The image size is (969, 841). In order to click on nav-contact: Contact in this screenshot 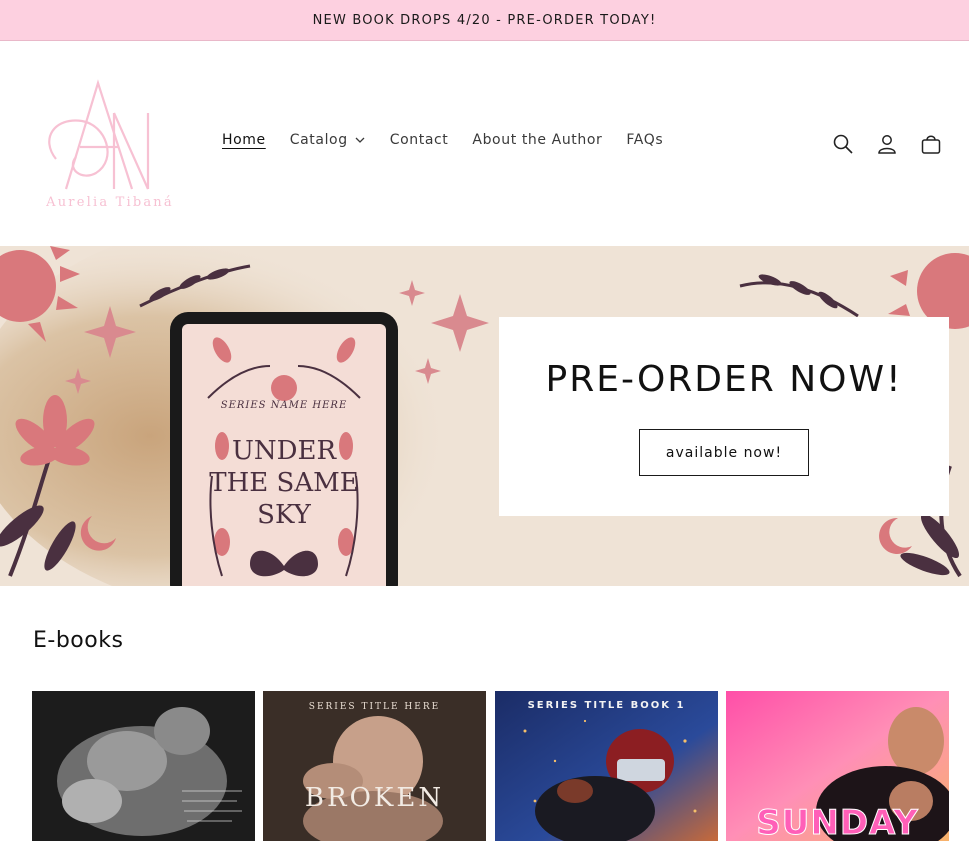, I will do `click(419, 140)`.